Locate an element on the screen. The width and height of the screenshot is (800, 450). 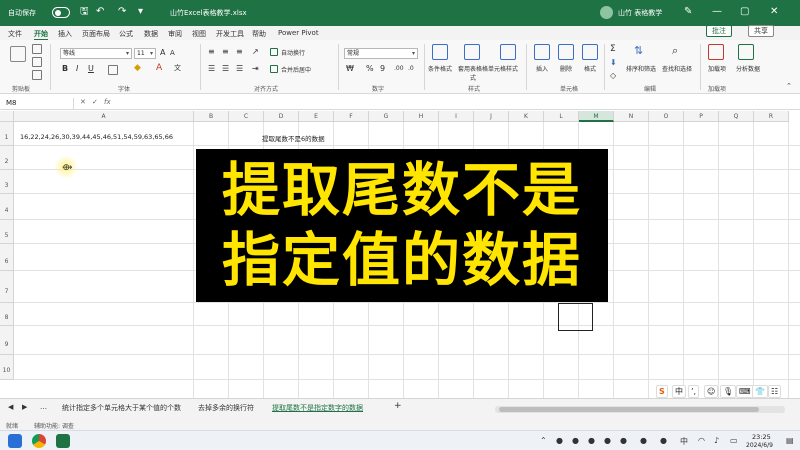
font-name-select: 等线 is located at coordinates (96, 53).